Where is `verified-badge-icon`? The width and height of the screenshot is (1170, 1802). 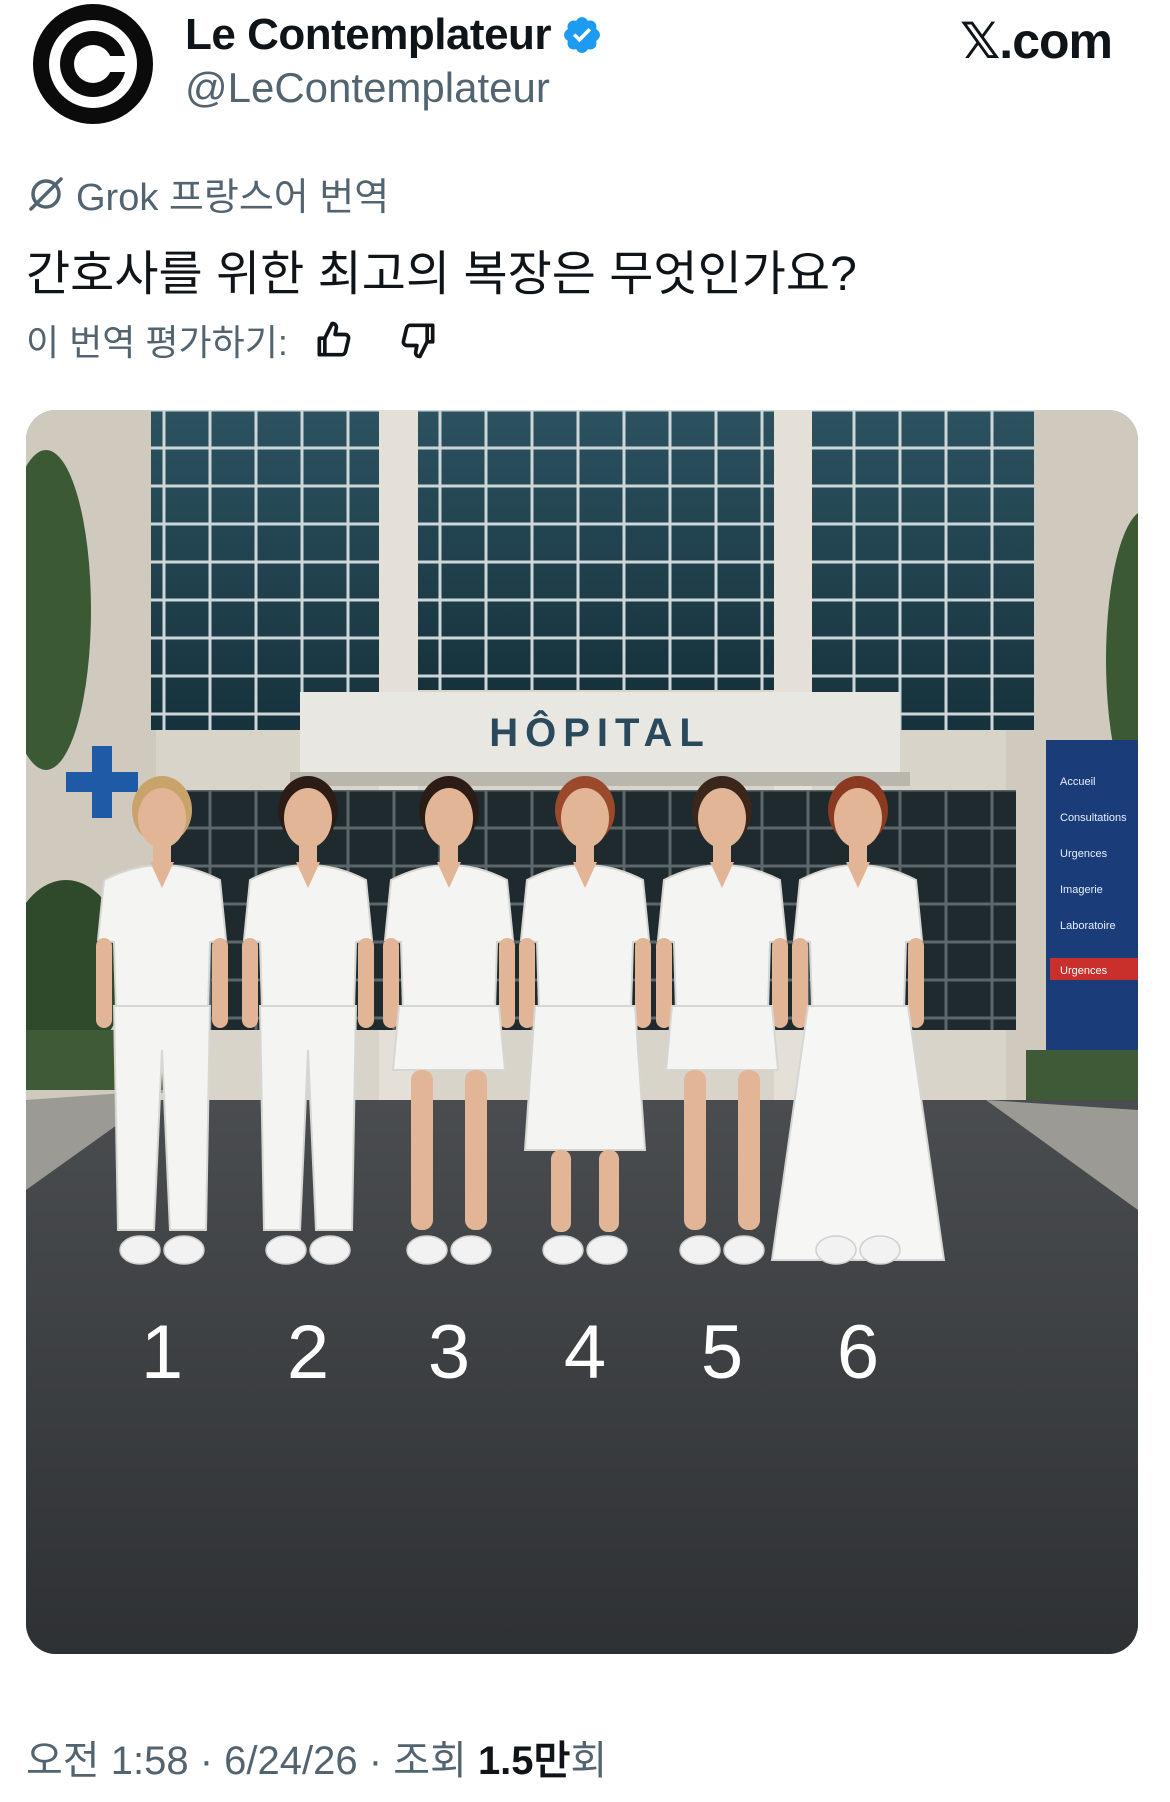 verified-badge-icon is located at coordinates (582, 35).